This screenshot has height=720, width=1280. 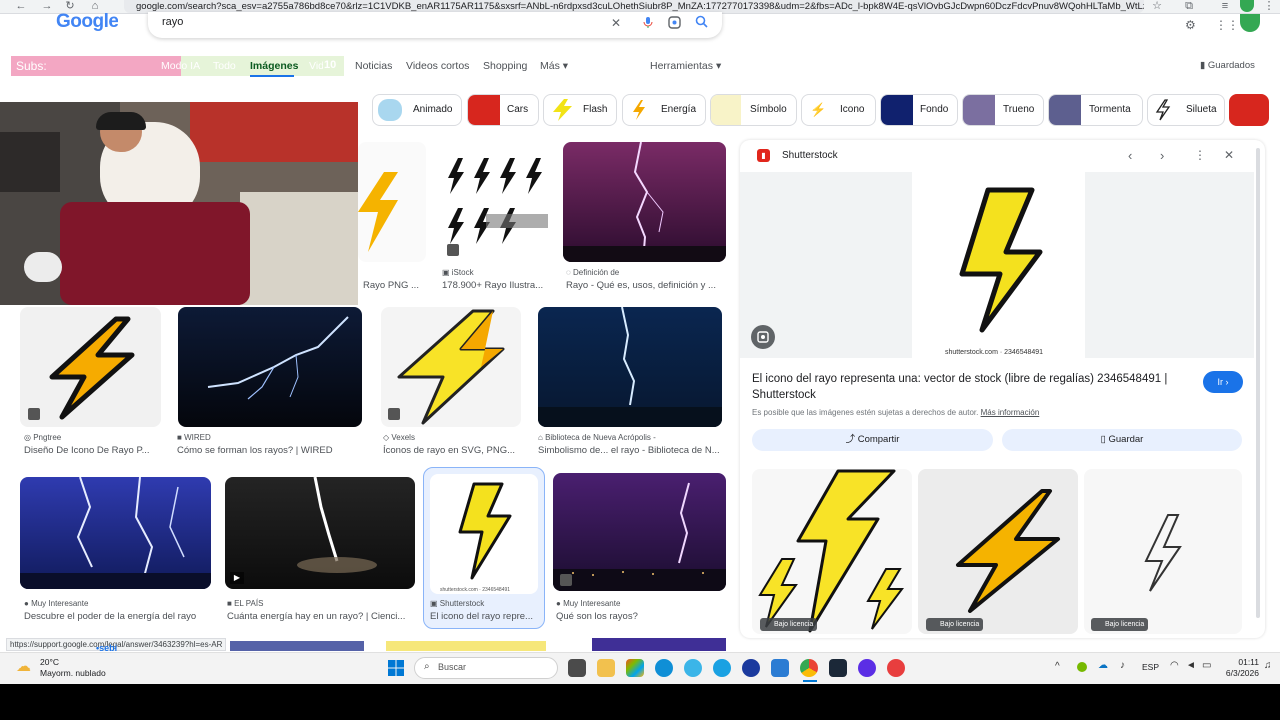 What do you see at coordinates (554, 66) in the screenshot?
I see `tab-mas: Más ▾` at bounding box center [554, 66].